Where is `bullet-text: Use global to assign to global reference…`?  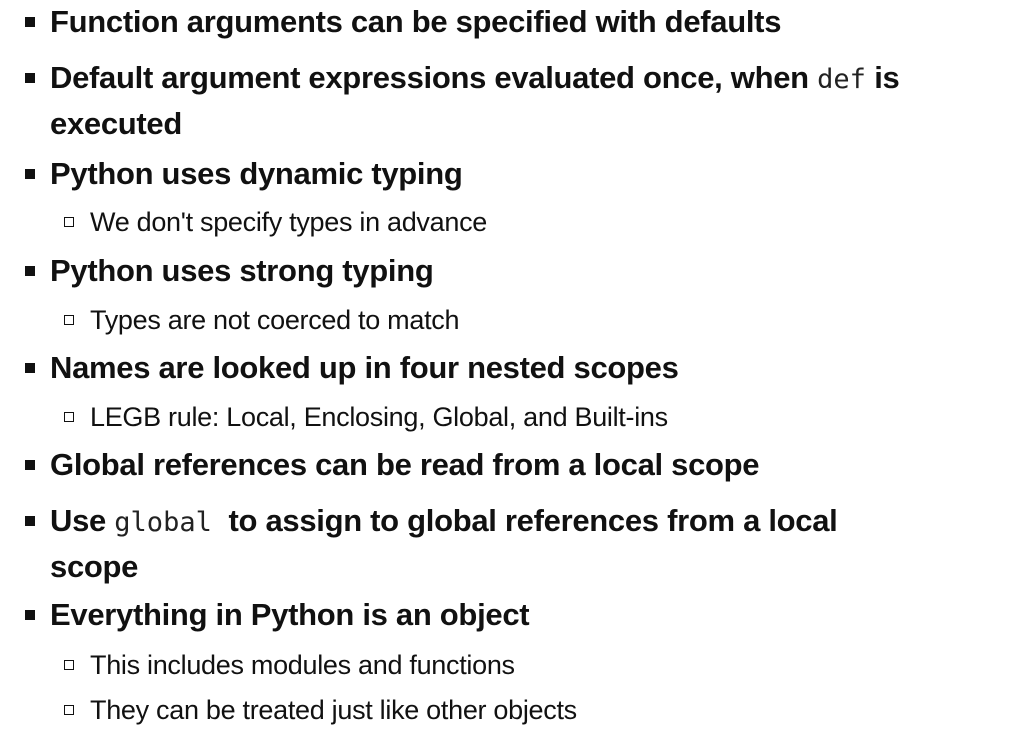
bullet-text: Use global to assign to global reference… is located at coordinates (475, 544).